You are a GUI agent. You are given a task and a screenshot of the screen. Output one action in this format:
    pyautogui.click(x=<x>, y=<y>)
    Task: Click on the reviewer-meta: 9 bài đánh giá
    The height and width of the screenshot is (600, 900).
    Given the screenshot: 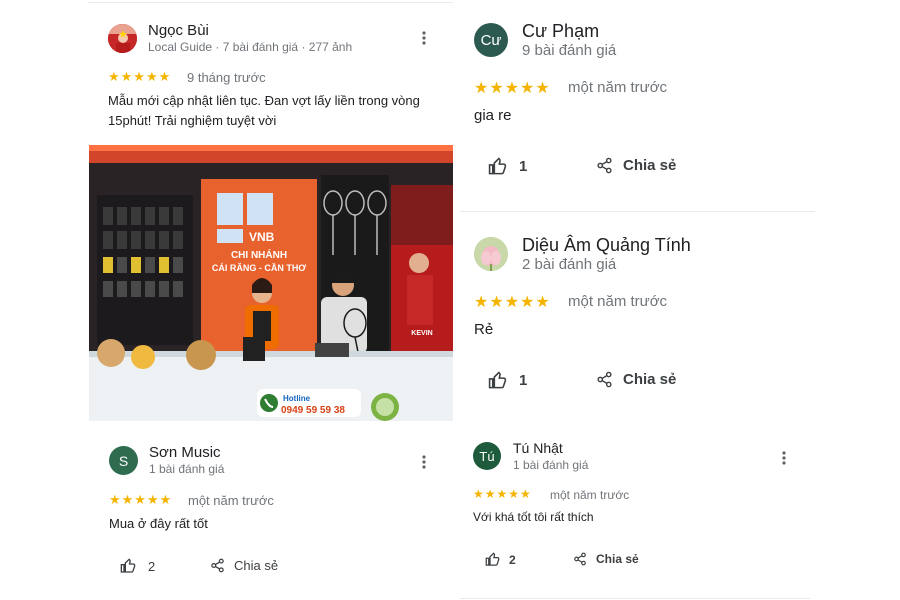 What is the action you would take?
    pyautogui.click(x=569, y=50)
    